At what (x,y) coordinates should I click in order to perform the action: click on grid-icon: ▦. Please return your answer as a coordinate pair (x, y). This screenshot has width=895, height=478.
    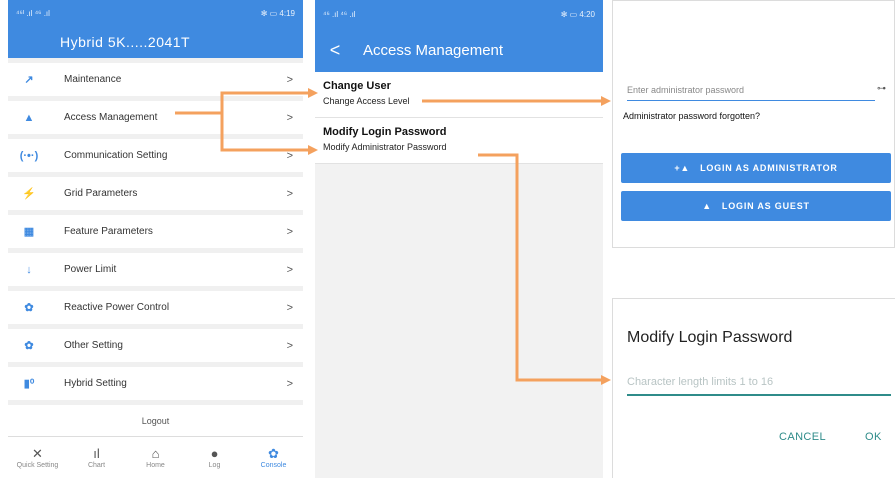
    Looking at the image, I should click on (29, 232).